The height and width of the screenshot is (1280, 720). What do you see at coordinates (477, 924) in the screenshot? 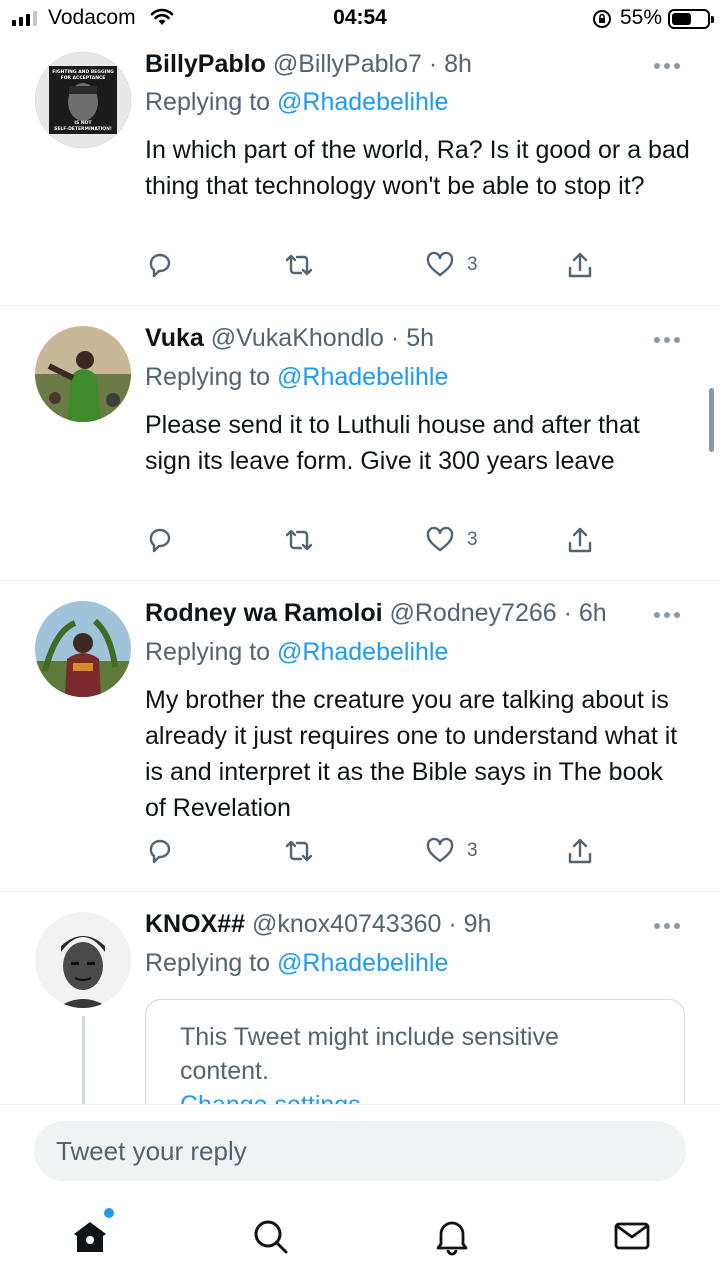
I see `tweet-time: 9h` at bounding box center [477, 924].